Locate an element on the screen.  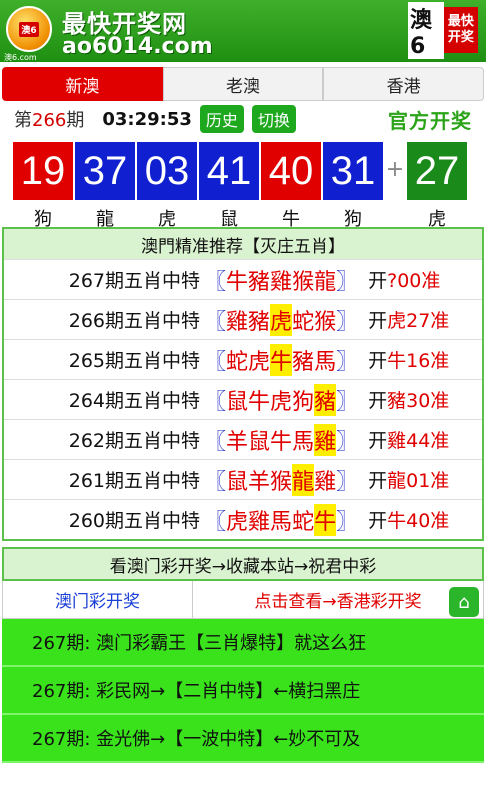
logo-subtitle: 澳6.com is located at coordinates (20, 57).